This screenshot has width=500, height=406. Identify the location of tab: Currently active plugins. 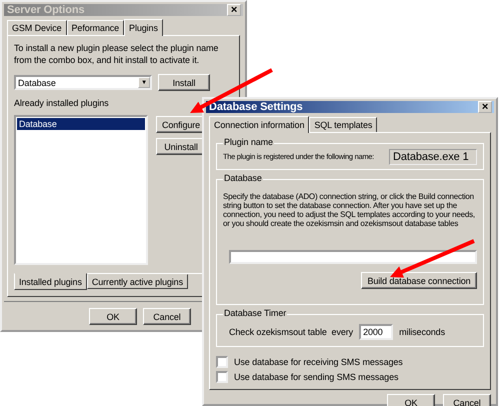
(137, 281).